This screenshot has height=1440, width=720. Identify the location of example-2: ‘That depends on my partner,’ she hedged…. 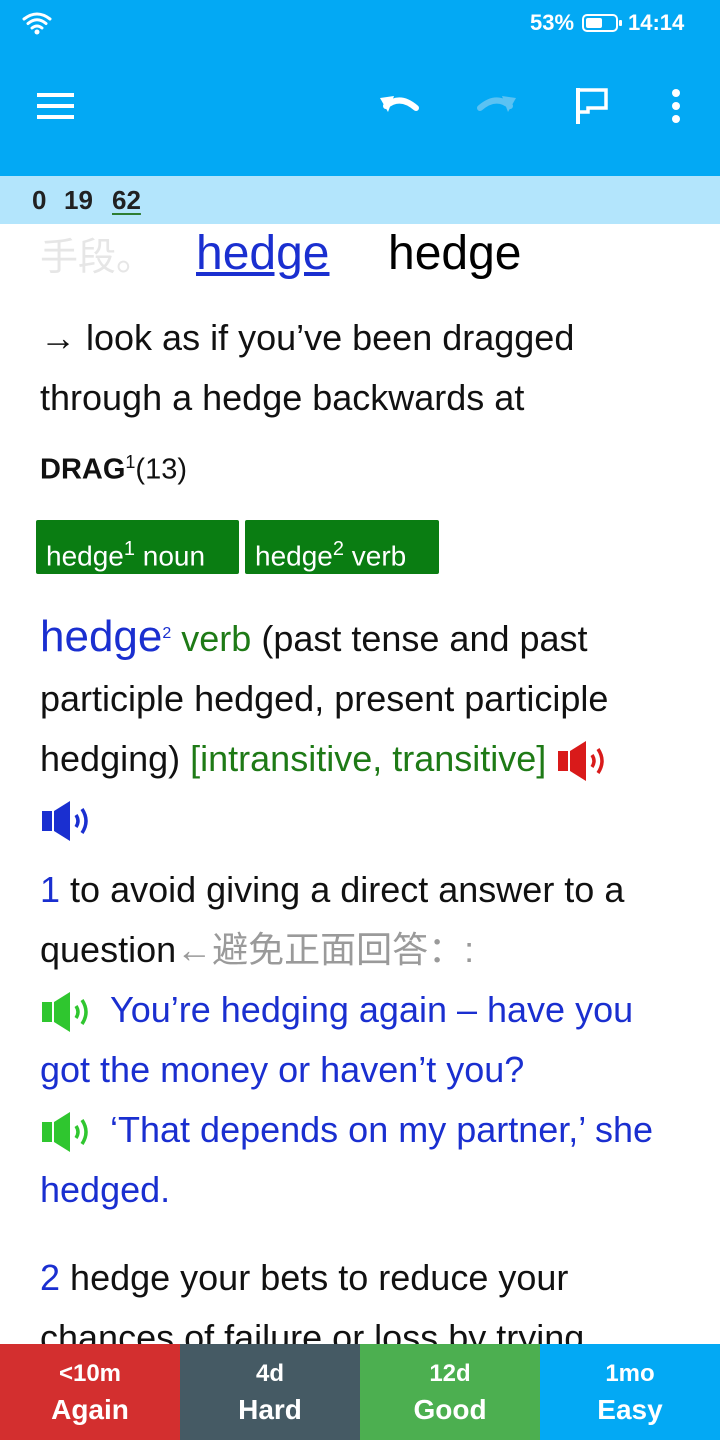
(347, 1159).